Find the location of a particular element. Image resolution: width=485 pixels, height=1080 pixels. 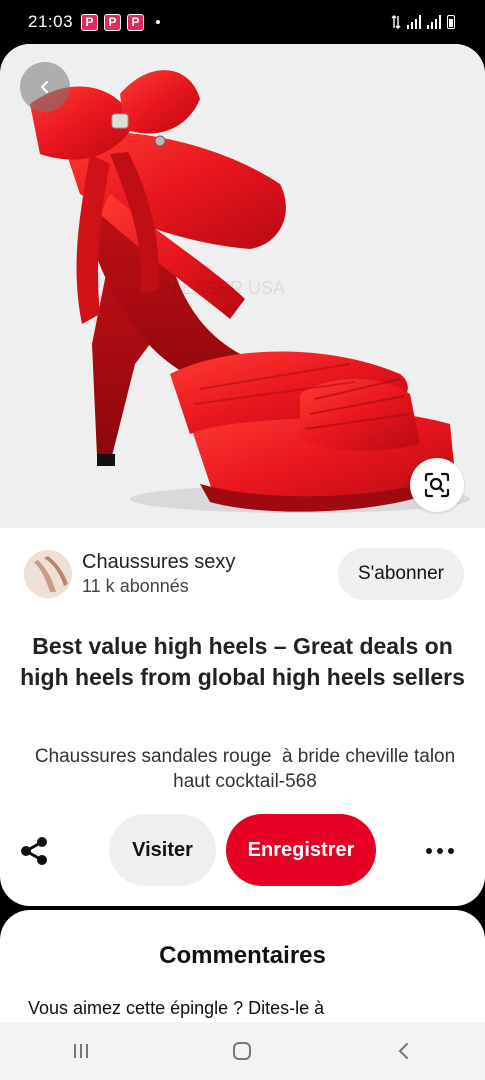

recents-icon is located at coordinates (80, 1051).